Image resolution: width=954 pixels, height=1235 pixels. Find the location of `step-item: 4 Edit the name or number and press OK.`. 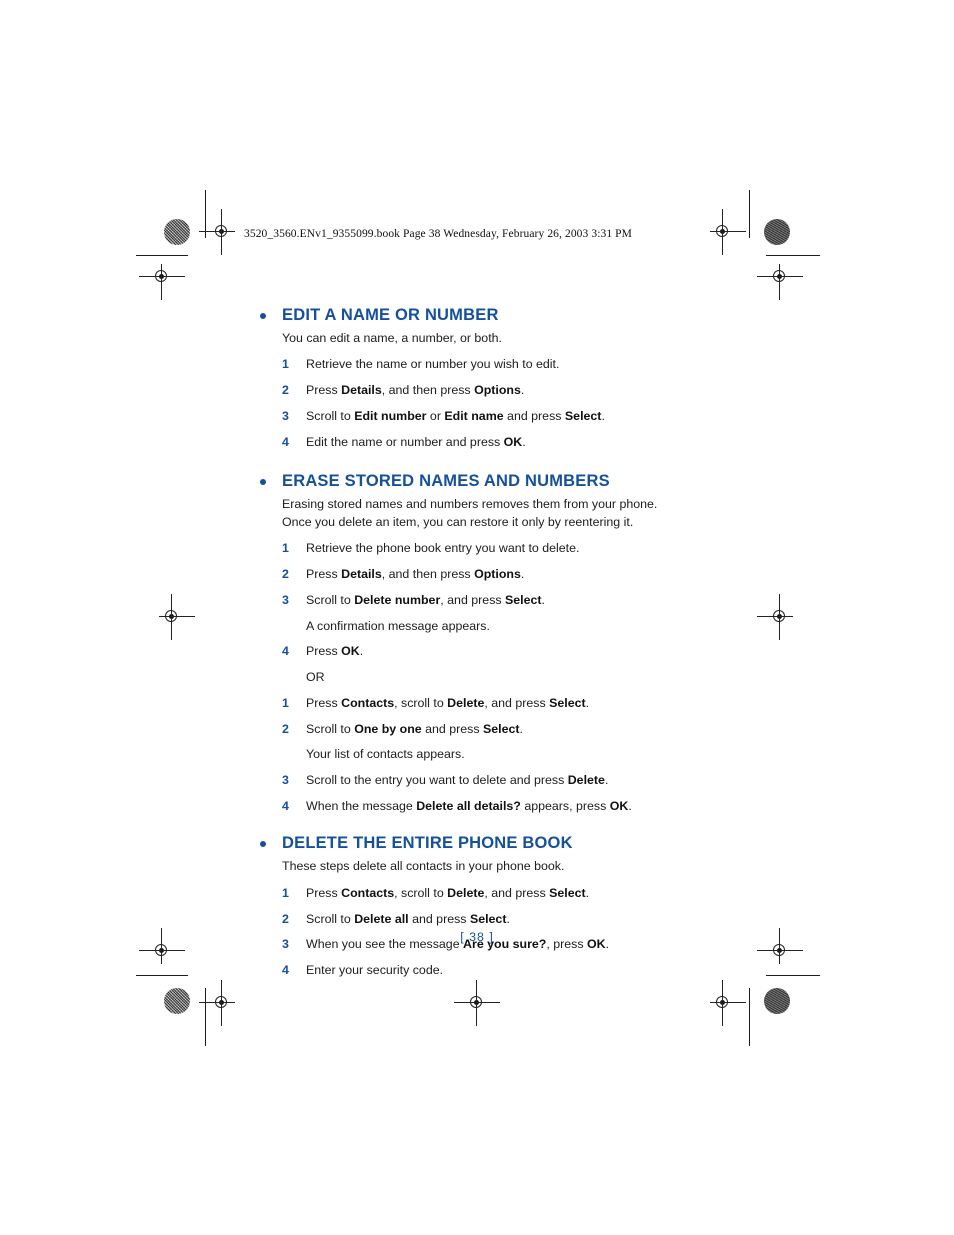

step-item: 4 Edit the name or number and press OK. is located at coordinates (480, 442).